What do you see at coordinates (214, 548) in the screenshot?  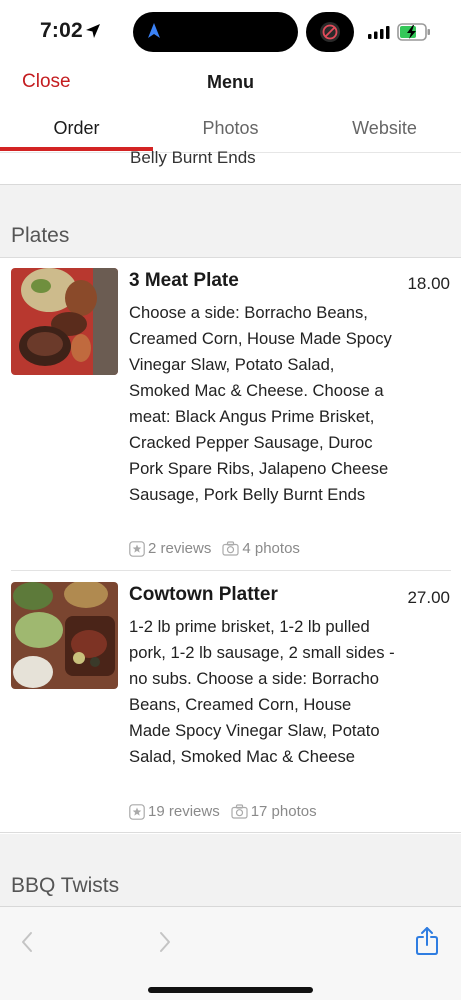 I see `item-meta: 2 reviews 4 photos` at bounding box center [214, 548].